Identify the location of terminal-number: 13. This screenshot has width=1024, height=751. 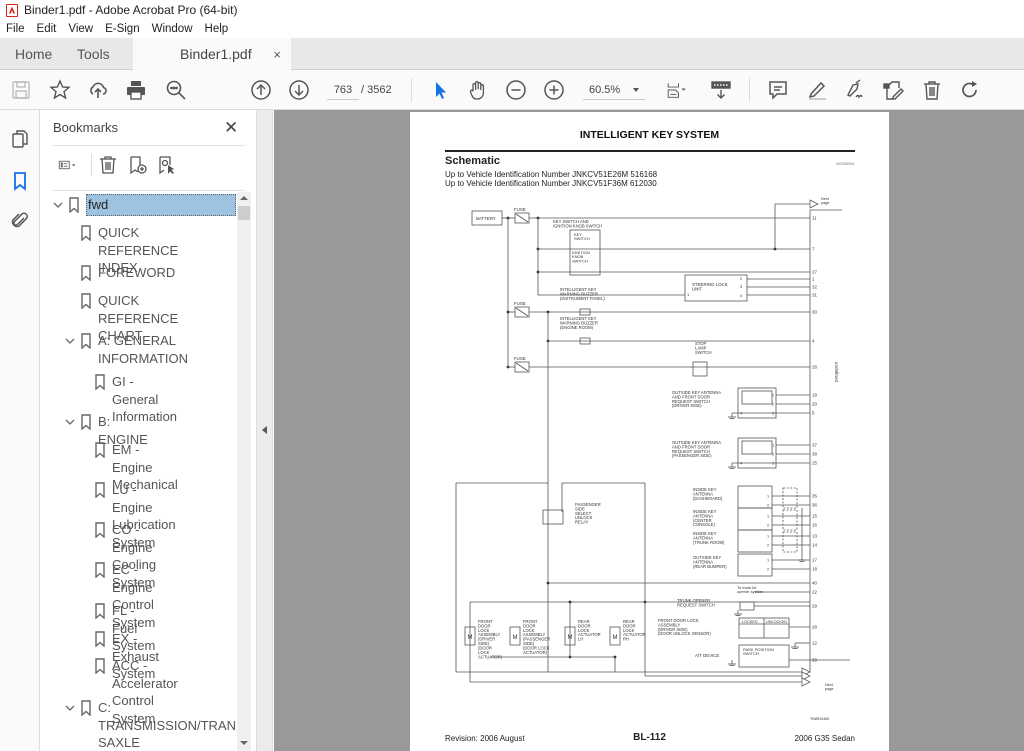
(814, 536).